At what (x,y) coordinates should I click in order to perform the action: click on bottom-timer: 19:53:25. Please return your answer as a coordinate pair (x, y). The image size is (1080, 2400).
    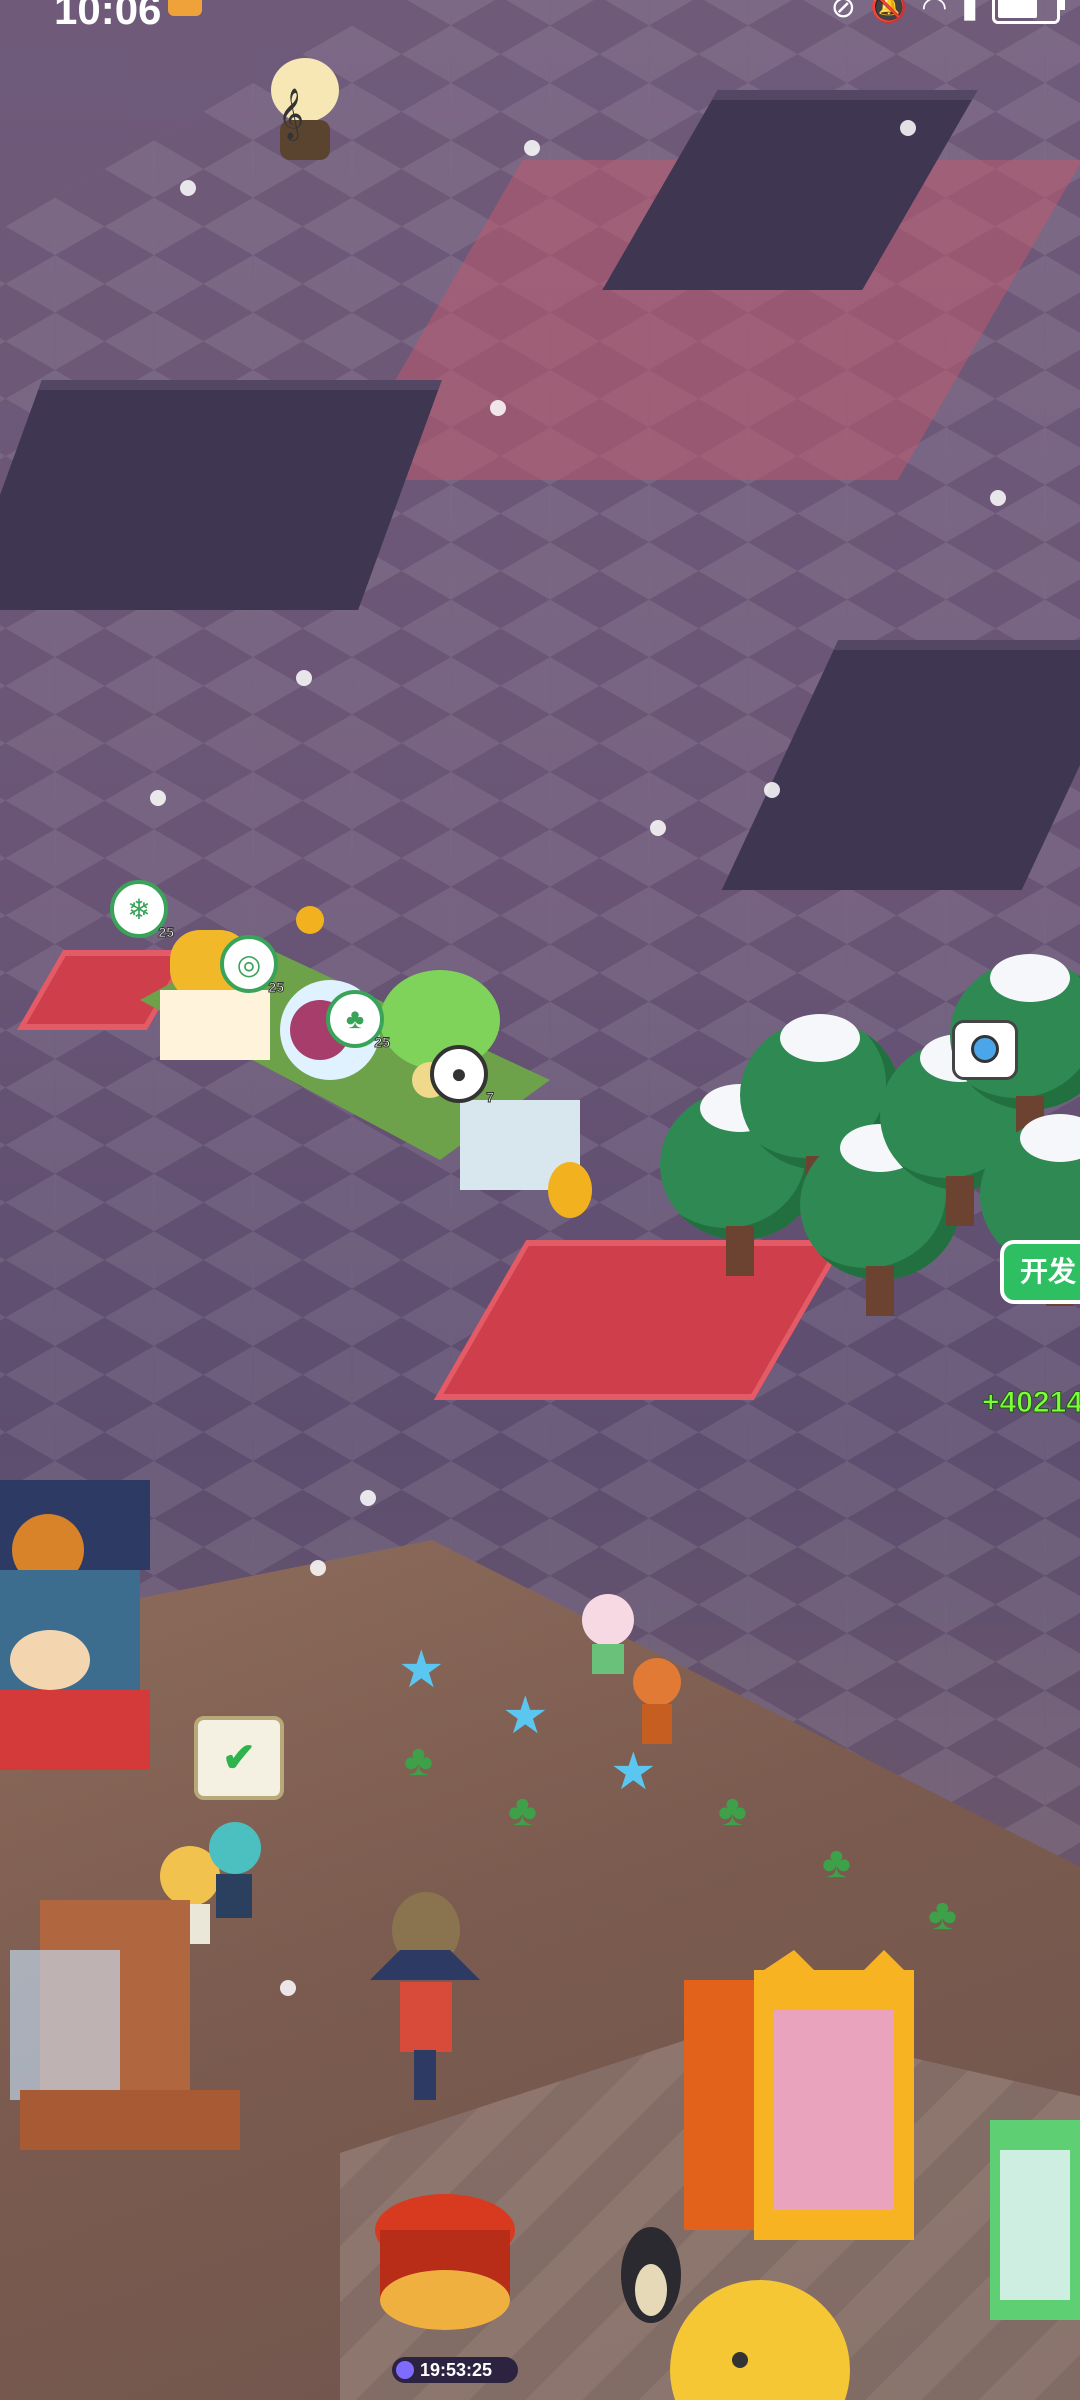
    Looking at the image, I should click on (455, 2370).